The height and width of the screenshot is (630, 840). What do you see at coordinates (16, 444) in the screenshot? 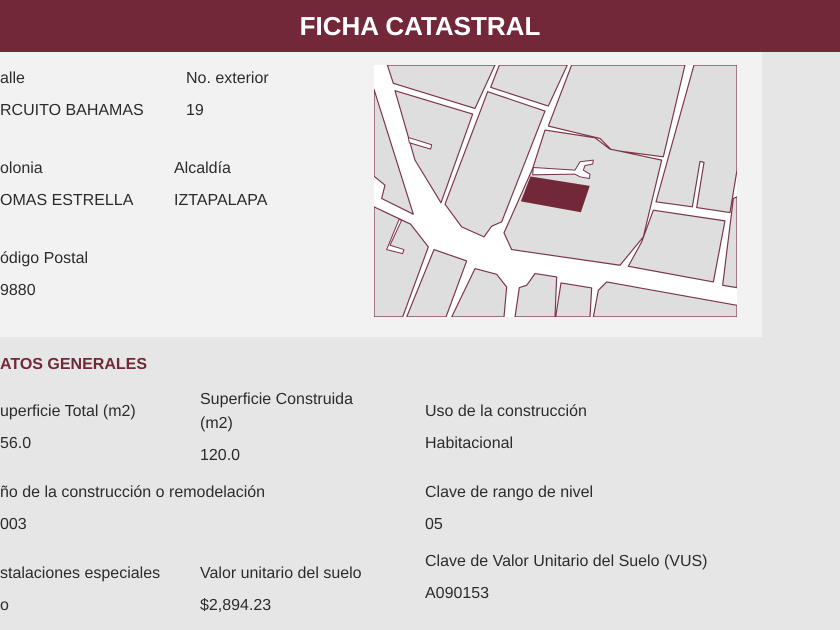
I see `field-value: 56.0` at bounding box center [16, 444].